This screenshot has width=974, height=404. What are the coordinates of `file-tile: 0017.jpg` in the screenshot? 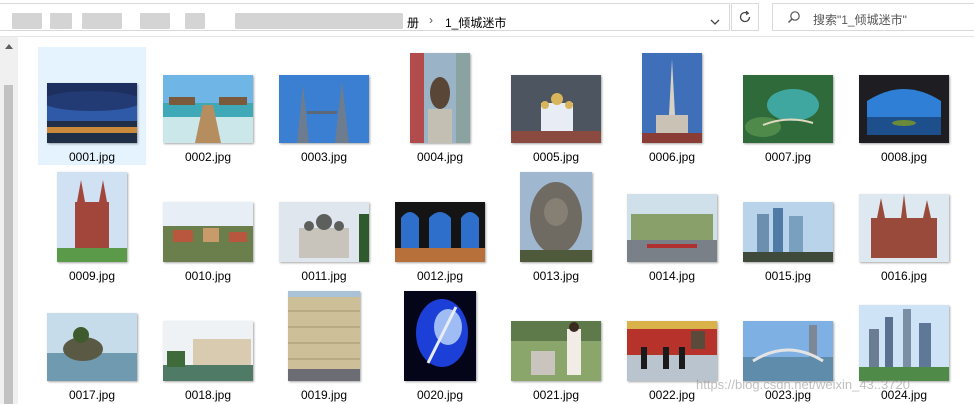 It's located at (92, 344).